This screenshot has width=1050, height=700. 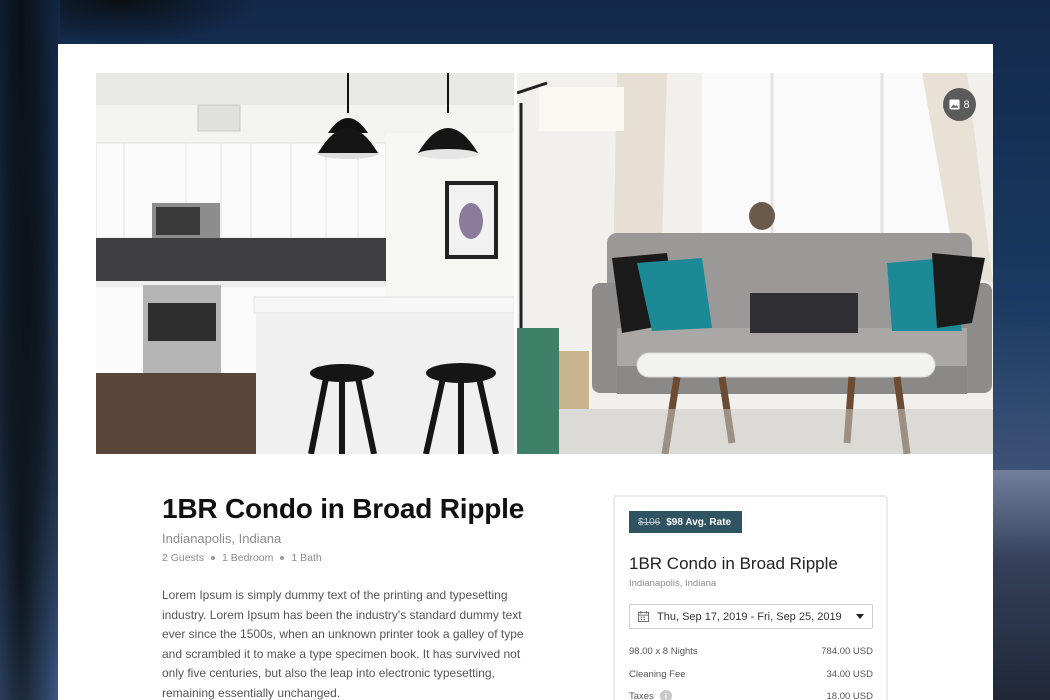 I want to click on avg-rate: $98 Avg. Rate, so click(x=699, y=522).